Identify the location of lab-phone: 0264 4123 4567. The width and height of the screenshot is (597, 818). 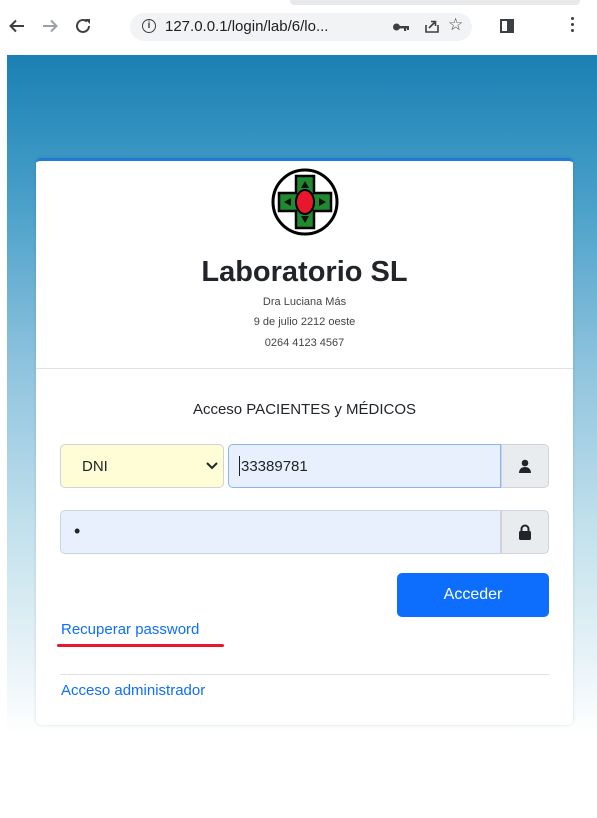
(304, 343).